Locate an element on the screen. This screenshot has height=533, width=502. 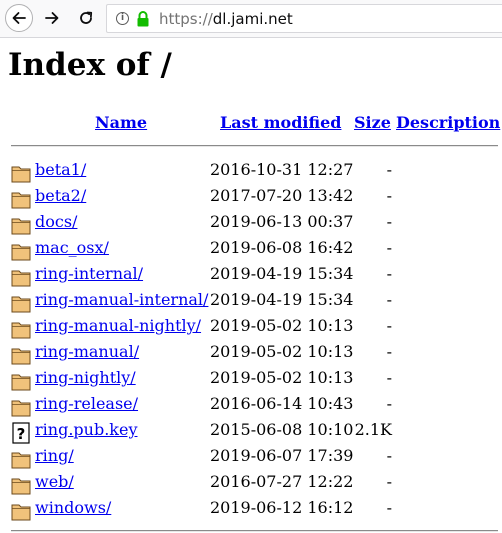
description-column-header: Description is located at coordinates (448, 122).